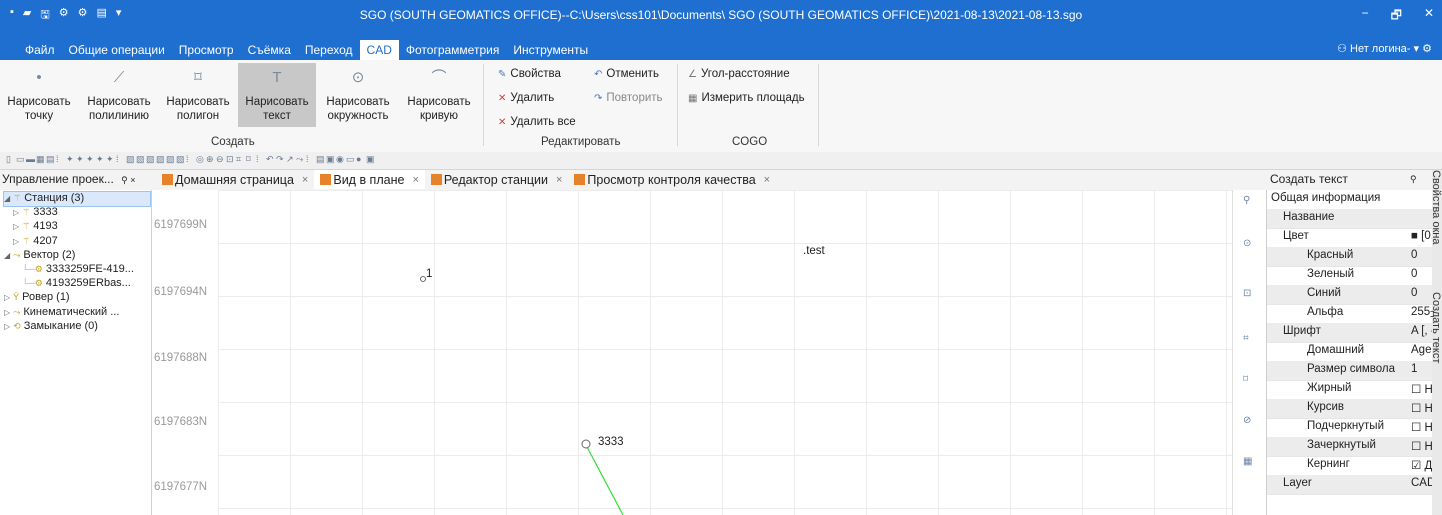 This screenshot has width=1442, height=515. Describe the element at coordinates (1247, 243) in the screenshot. I see `view-tool-icon: ⊙` at that location.